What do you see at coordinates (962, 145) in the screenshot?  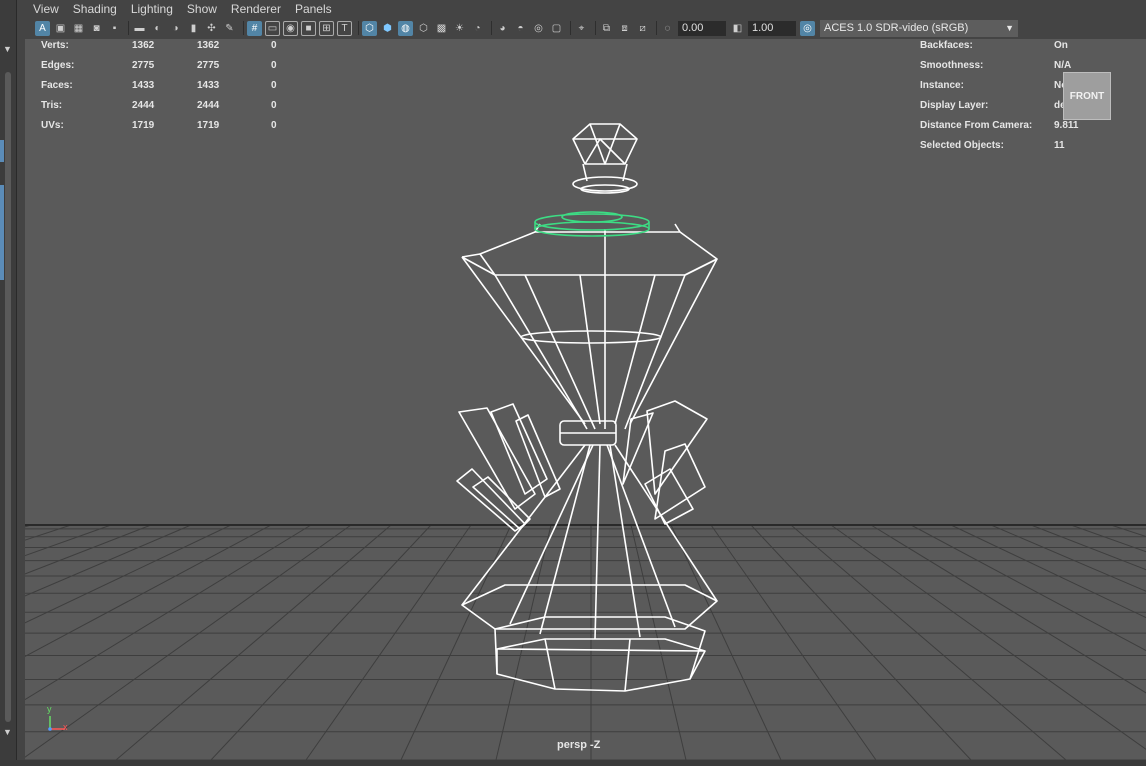 I see `hud-label: Selected Objects:` at bounding box center [962, 145].